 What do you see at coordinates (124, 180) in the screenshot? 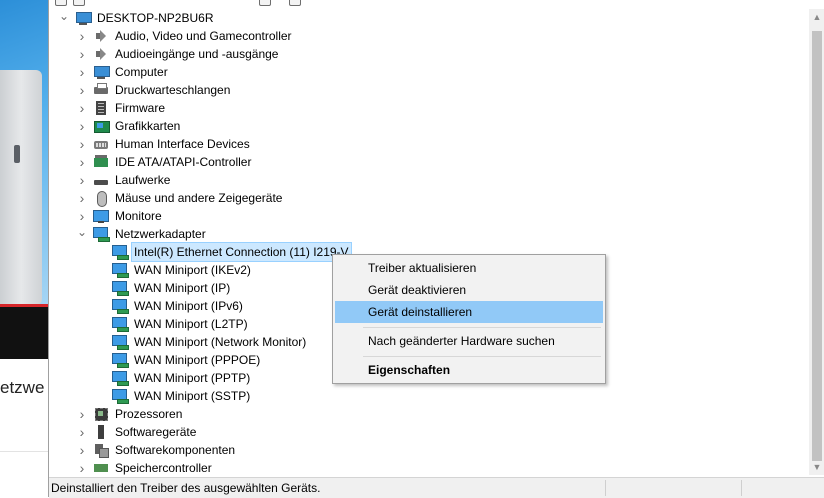
I see `tree-category: › Laufwerke` at bounding box center [124, 180].